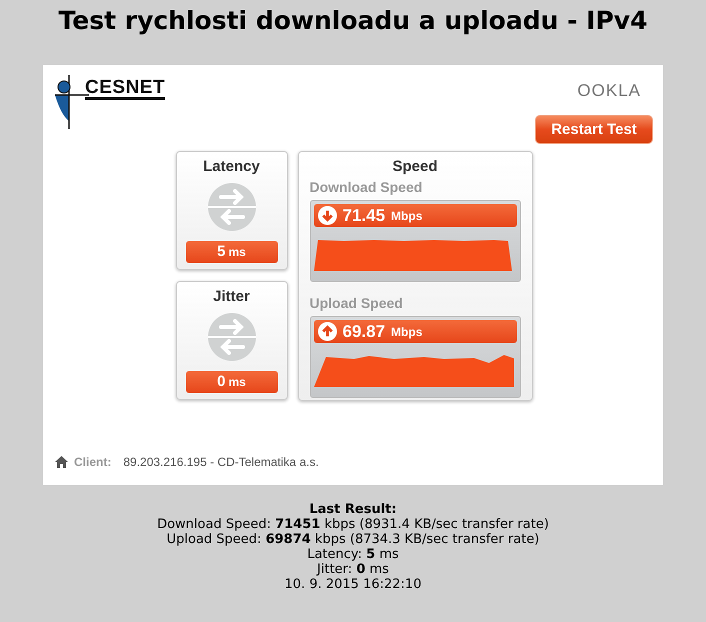  What do you see at coordinates (353, 509) in the screenshot?
I see `result-heading: Last Result:` at bounding box center [353, 509].